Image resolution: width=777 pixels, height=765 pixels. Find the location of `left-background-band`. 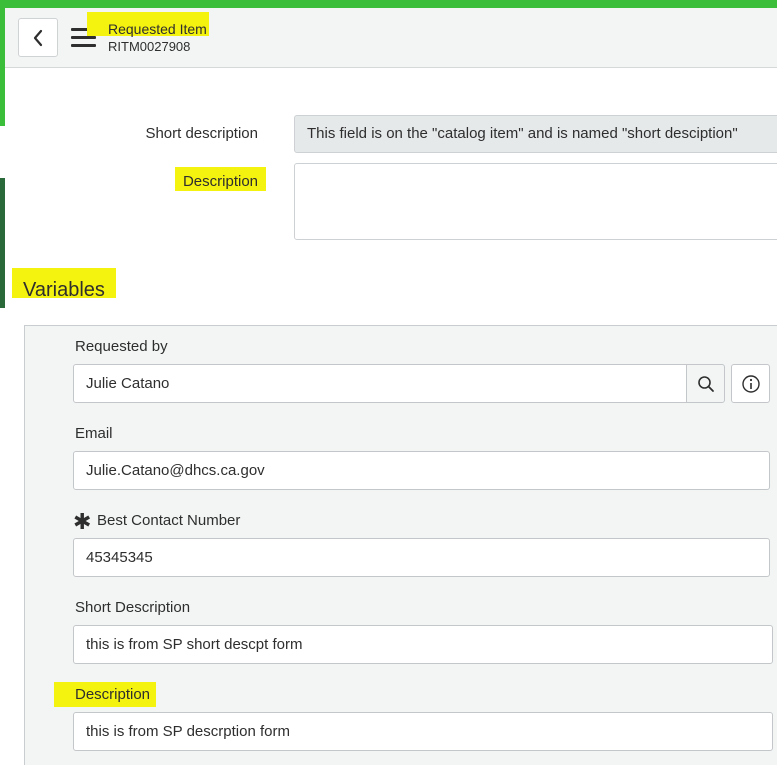

left-background-band is located at coordinates (2, 243).